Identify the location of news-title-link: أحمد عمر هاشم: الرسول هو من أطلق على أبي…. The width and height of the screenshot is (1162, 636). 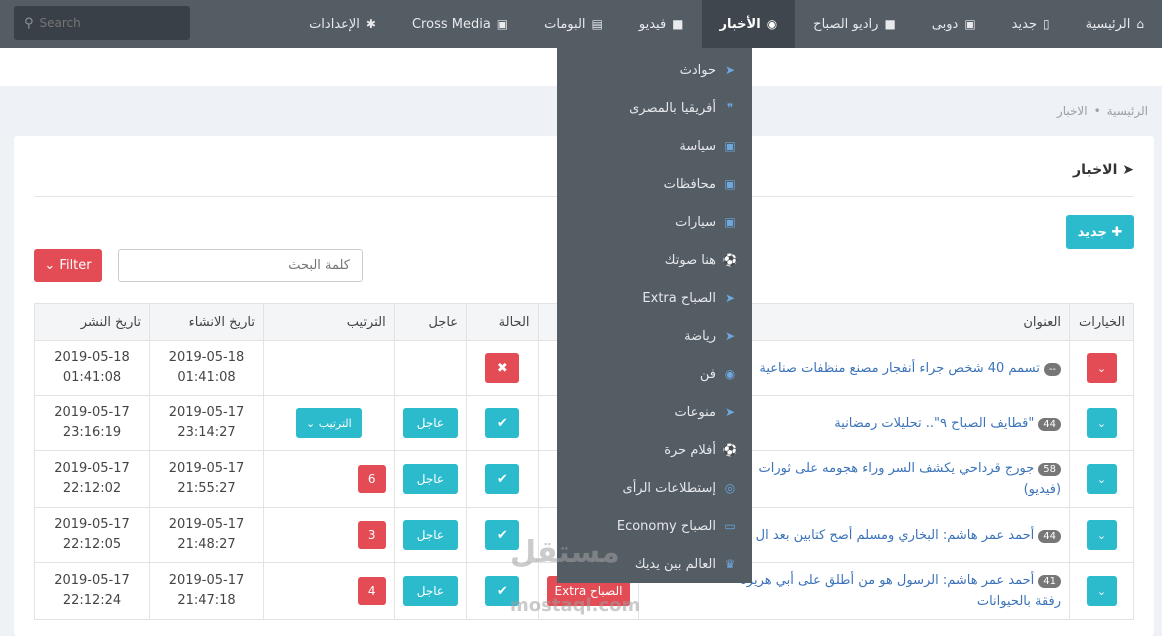
(887, 580).